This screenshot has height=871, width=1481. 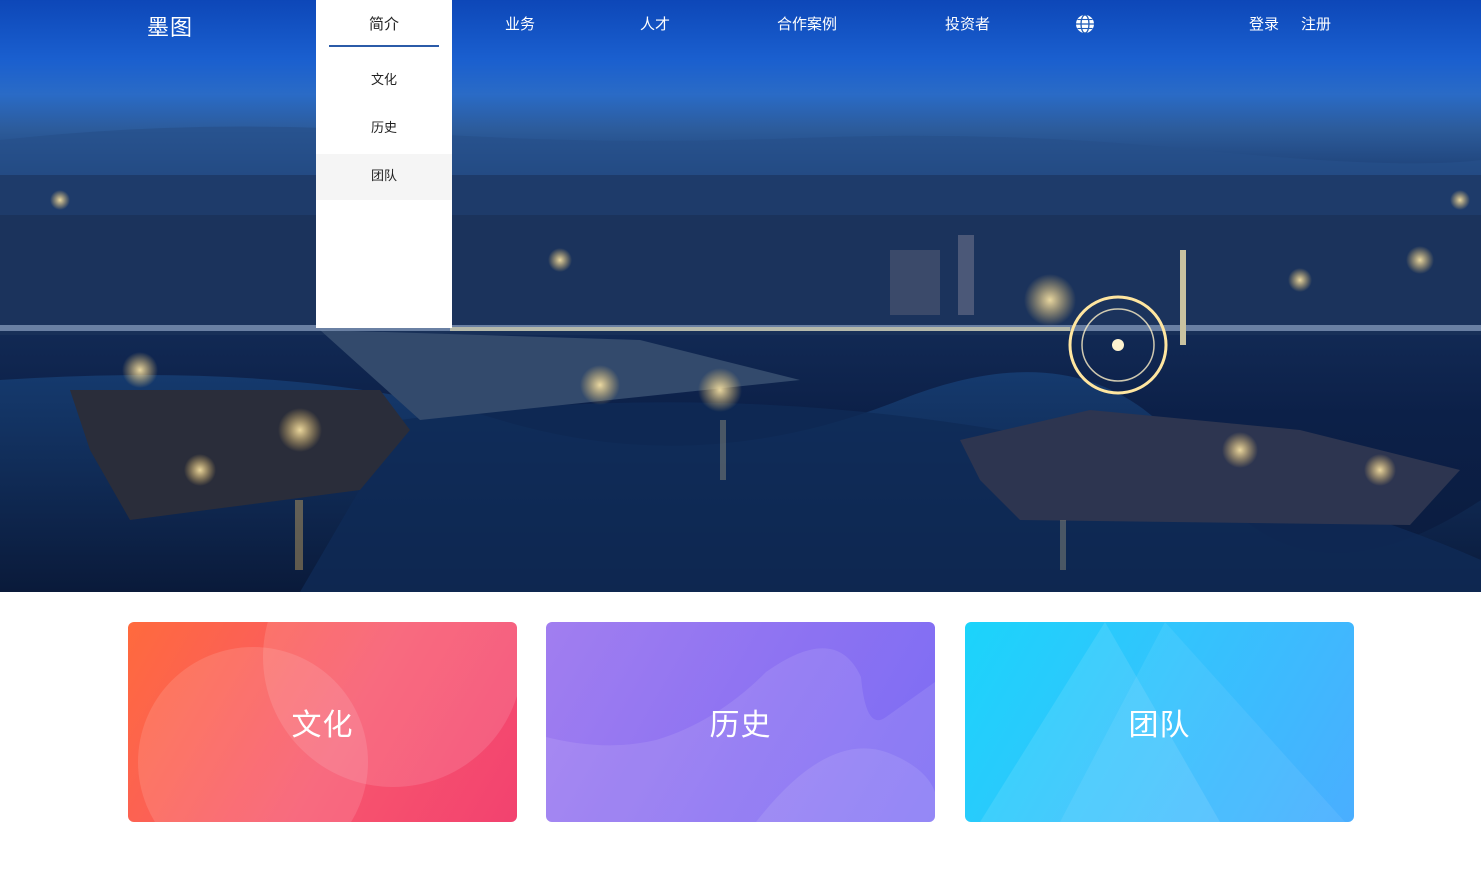 I want to click on login-link: 登录, so click(x=1264, y=23).